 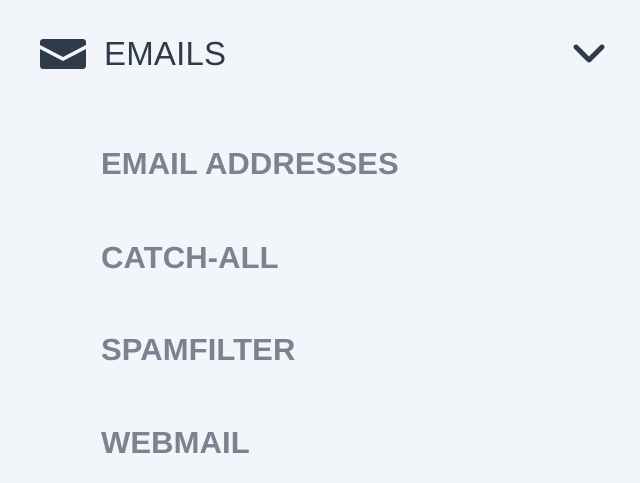 What do you see at coordinates (190, 257) in the screenshot?
I see `submenu-item-label: CATCH-ALL` at bounding box center [190, 257].